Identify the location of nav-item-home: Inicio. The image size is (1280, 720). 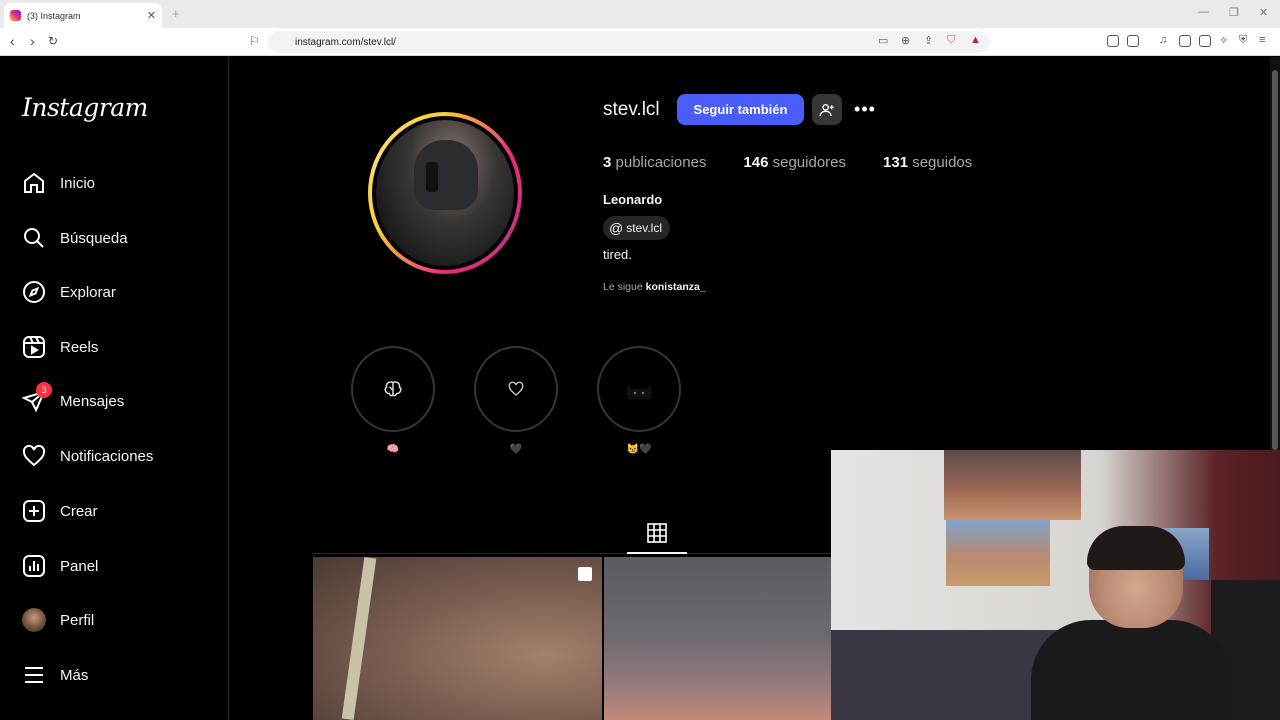
(58, 183).